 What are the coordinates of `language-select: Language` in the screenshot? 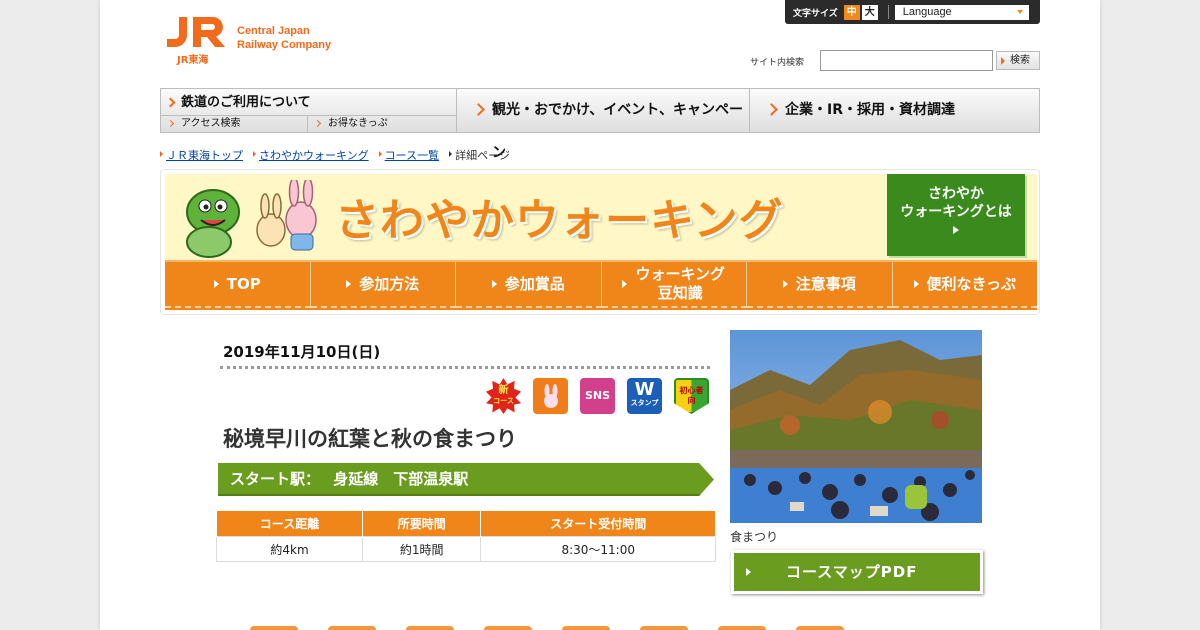 It's located at (961, 12).